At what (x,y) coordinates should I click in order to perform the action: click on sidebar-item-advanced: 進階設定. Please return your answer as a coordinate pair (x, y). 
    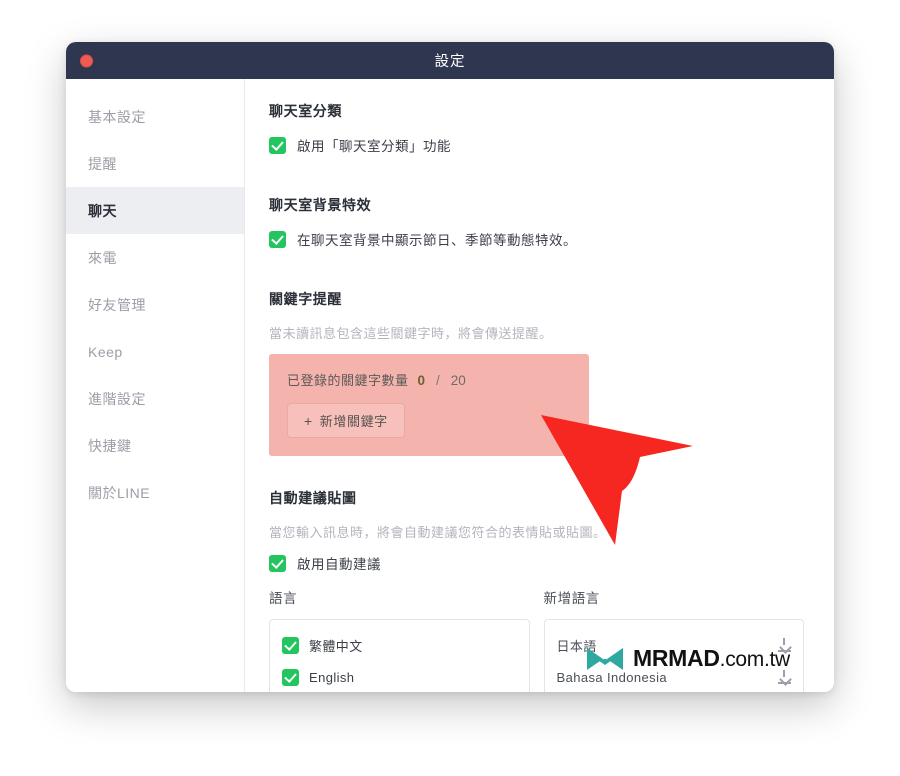
    Looking at the image, I should click on (155, 398).